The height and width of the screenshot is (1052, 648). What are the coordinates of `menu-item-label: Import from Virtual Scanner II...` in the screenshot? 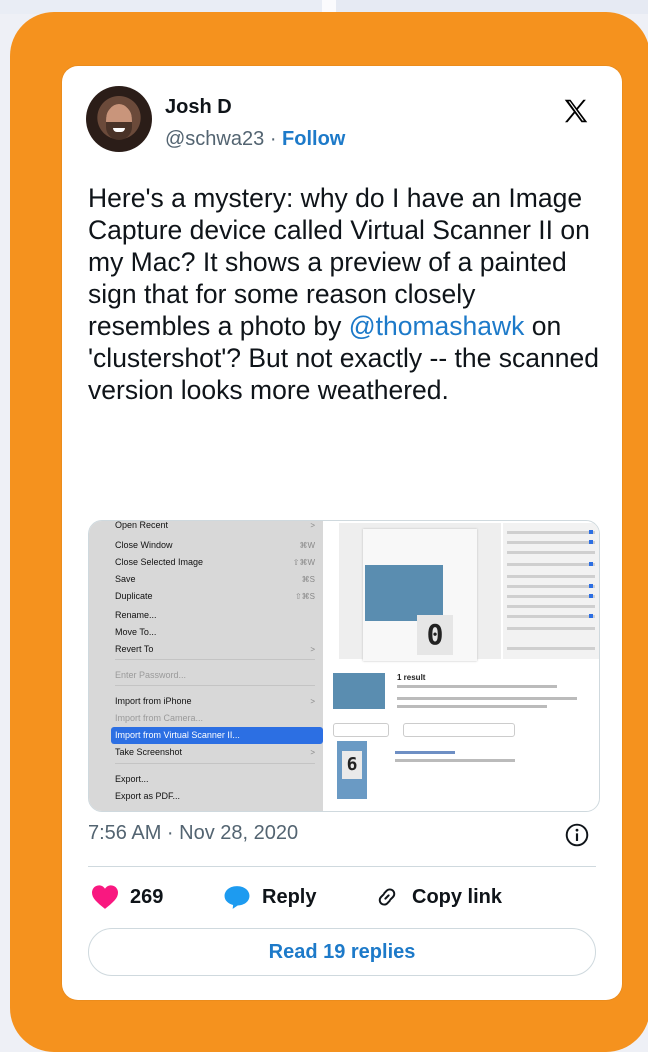 It's located at (177, 735).